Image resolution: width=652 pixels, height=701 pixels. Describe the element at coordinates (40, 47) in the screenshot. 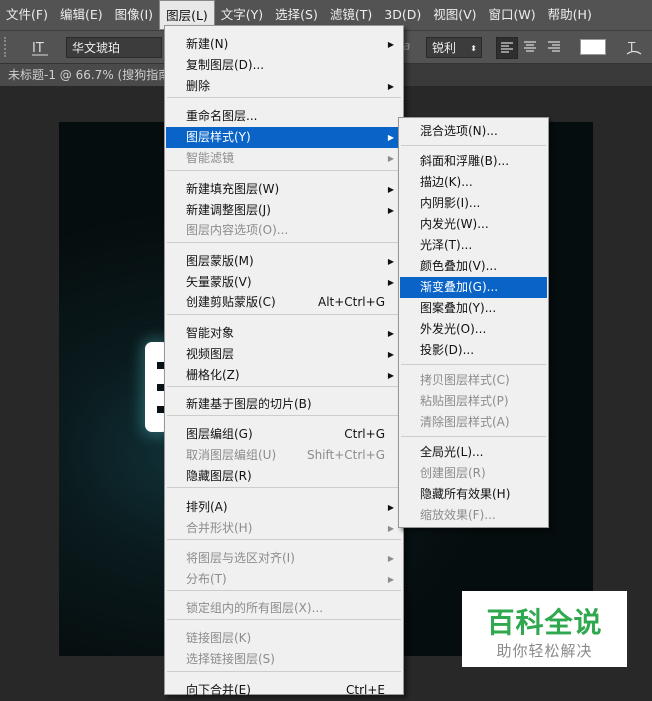

I see `text-orientation-icon: IT` at that location.